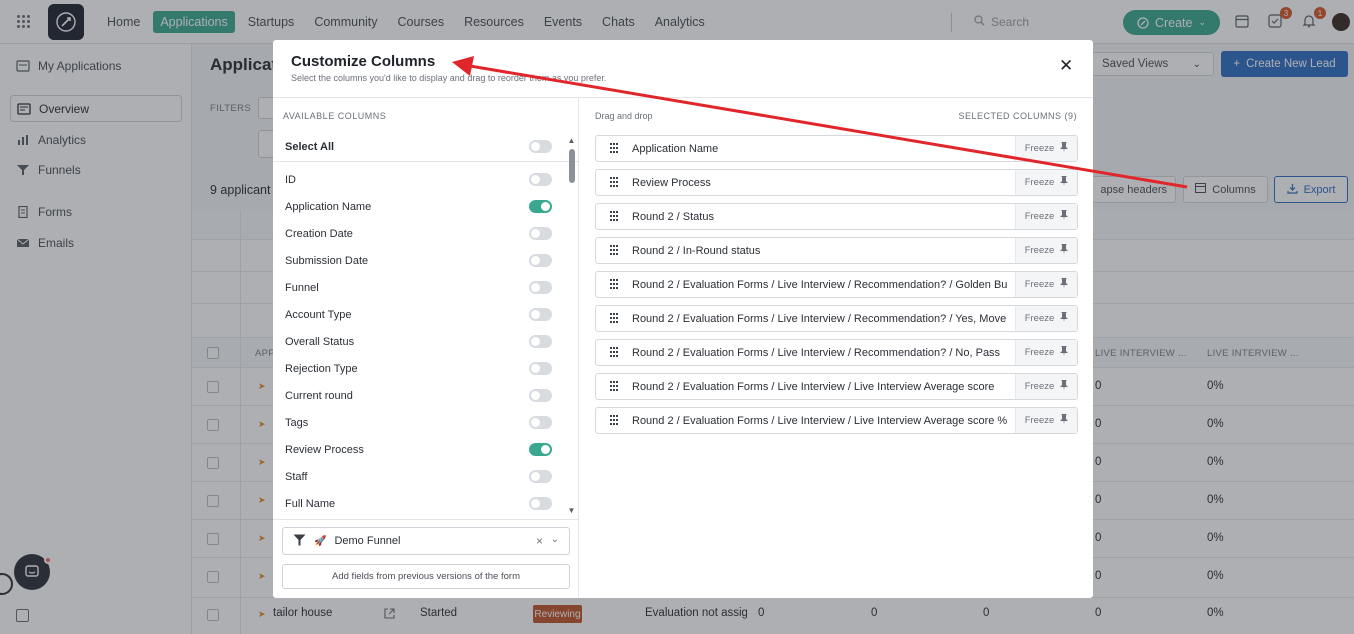  I want to click on scrollbar: ▲ ▼, so click(571, 325).